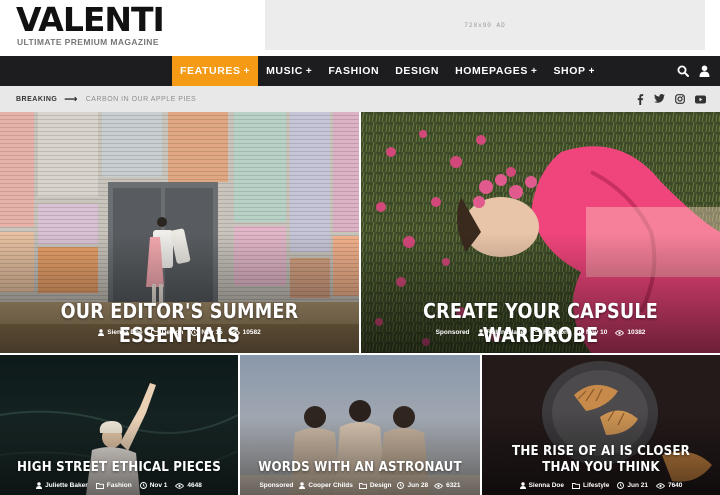  Describe the element at coordinates (659, 99) in the screenshot. I see `twitter-icon` at that location.